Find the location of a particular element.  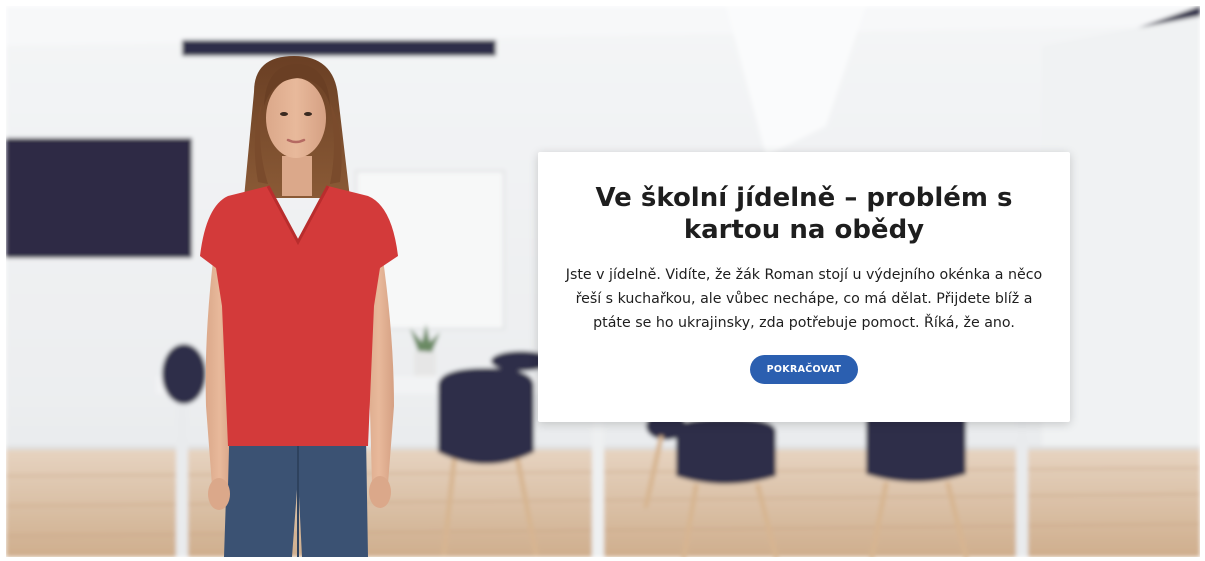

continue-button: POKRAČOVAT is located at coordinates (804, 369).